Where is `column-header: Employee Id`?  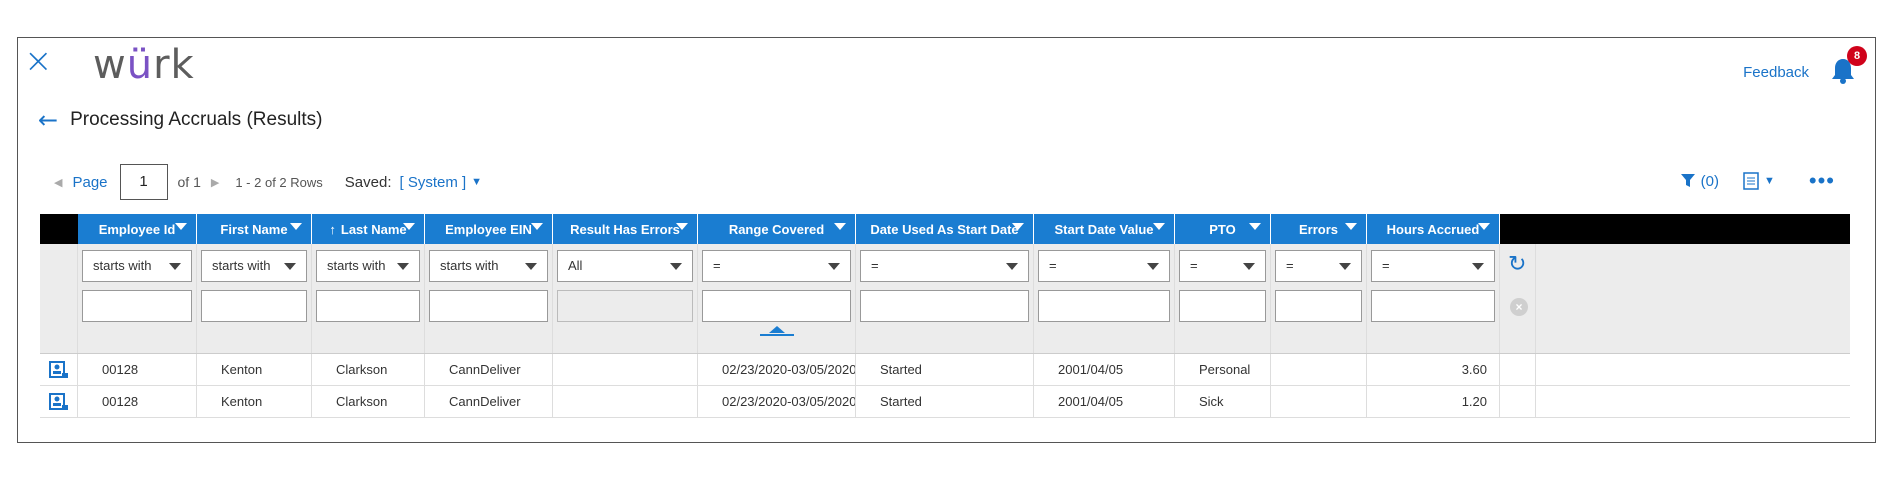 column-header: Employee Id is located at coordinates (137, 229).